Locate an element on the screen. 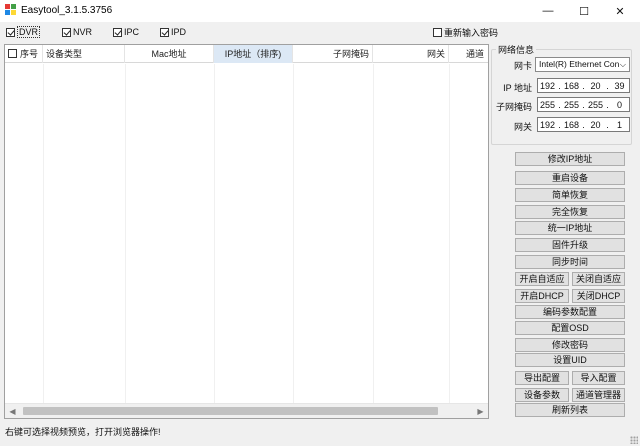  filter-ipd-label: IPD is located at coordinates (179, 32).